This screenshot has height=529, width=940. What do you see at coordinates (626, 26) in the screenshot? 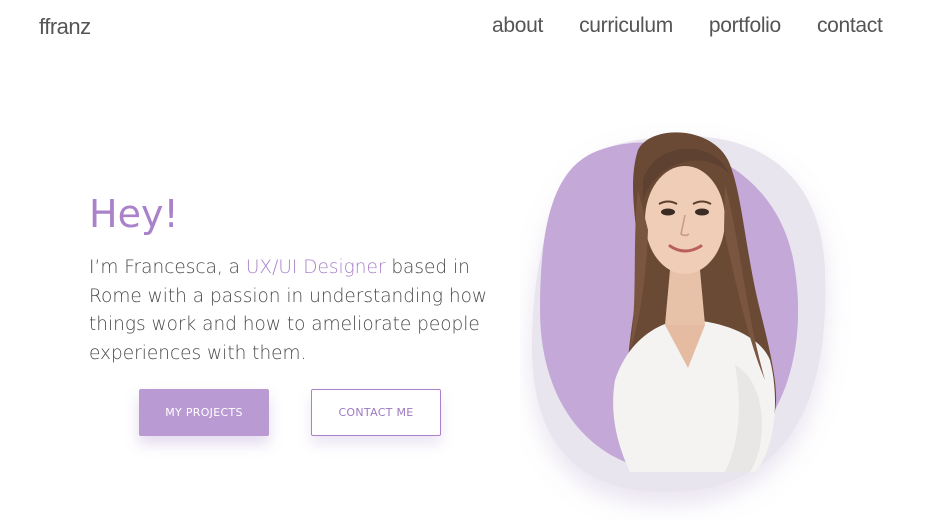
I see `nav-curriculum: curriculum` at bounding box center [626, 26].